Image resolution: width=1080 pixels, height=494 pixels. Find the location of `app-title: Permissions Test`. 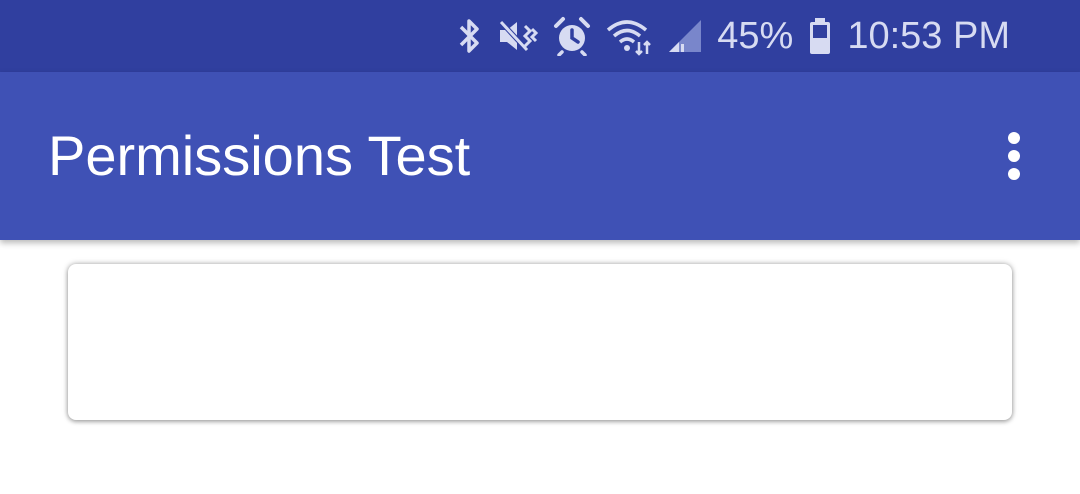

app-title: Permissions Test is located at coordinates (259, 155).